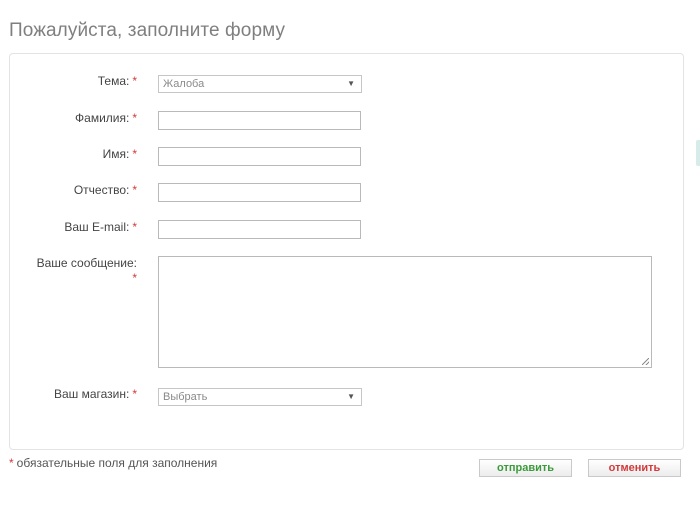 This screenshot has height=532, width=700. I want to click on patronymic-label: Отчество: *, so click(105, 190).